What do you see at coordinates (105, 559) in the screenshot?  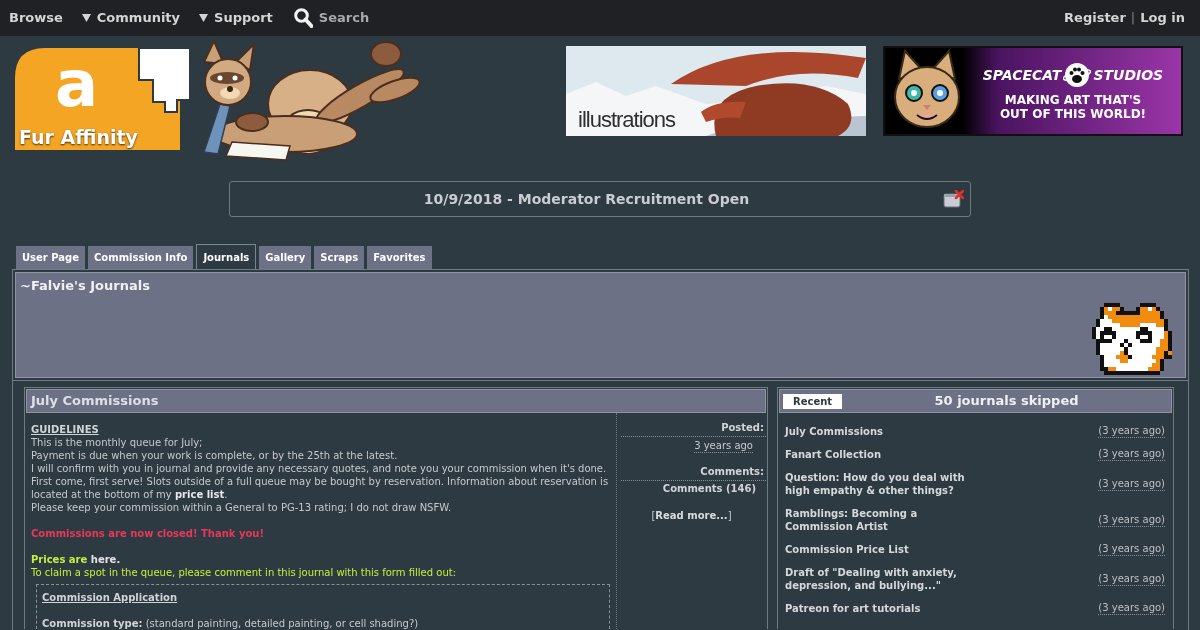 I see `prices-link: here.` at bounding box center [105, 559].